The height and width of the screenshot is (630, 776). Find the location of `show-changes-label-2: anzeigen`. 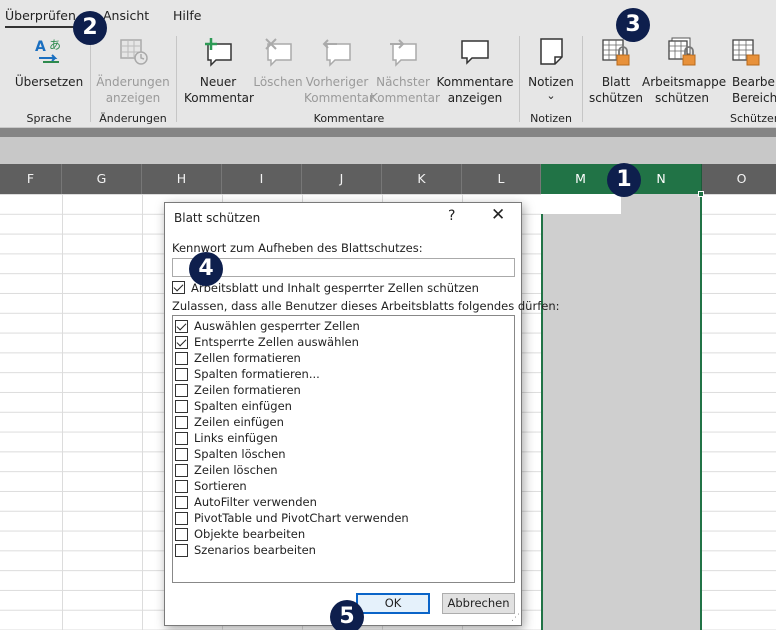

show-changes-label-2: anzeigen is located at coordinates (133, 98).